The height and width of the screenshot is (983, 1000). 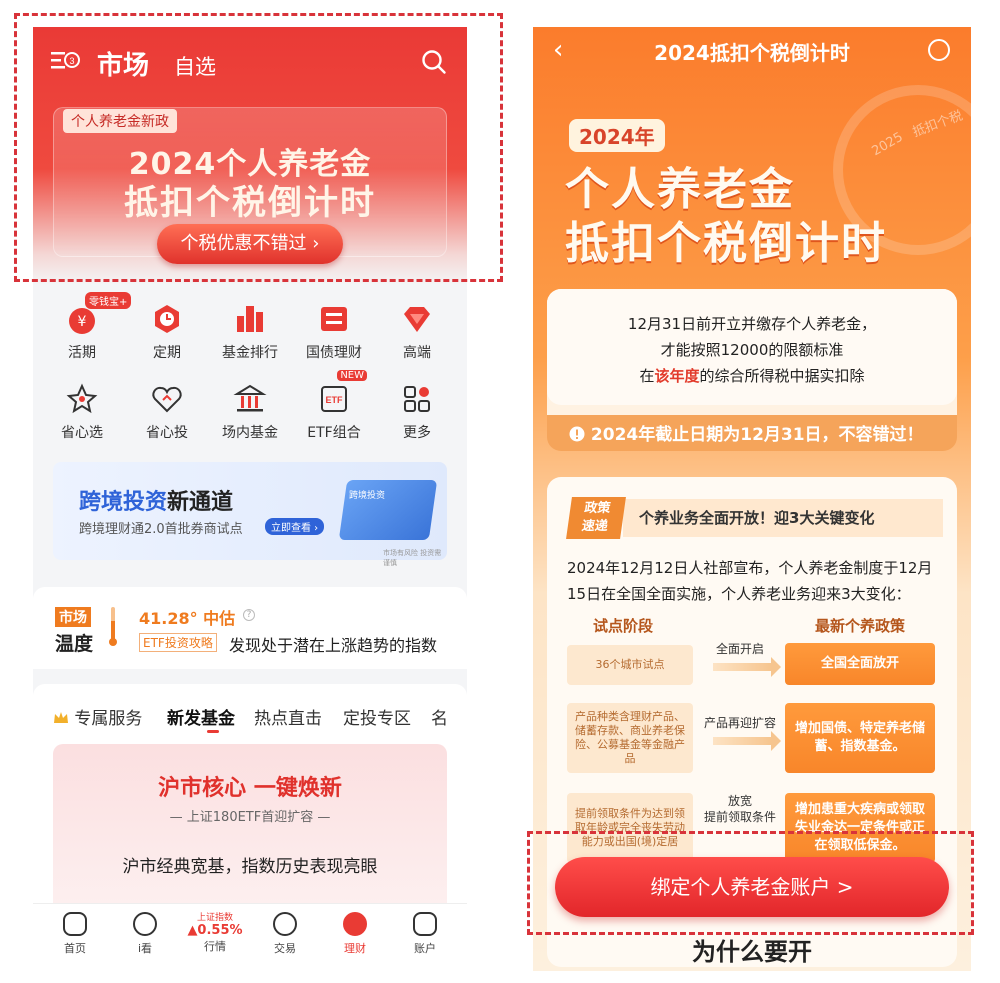 I want to click on nav-account: 账户, so click(x=425, y=934).